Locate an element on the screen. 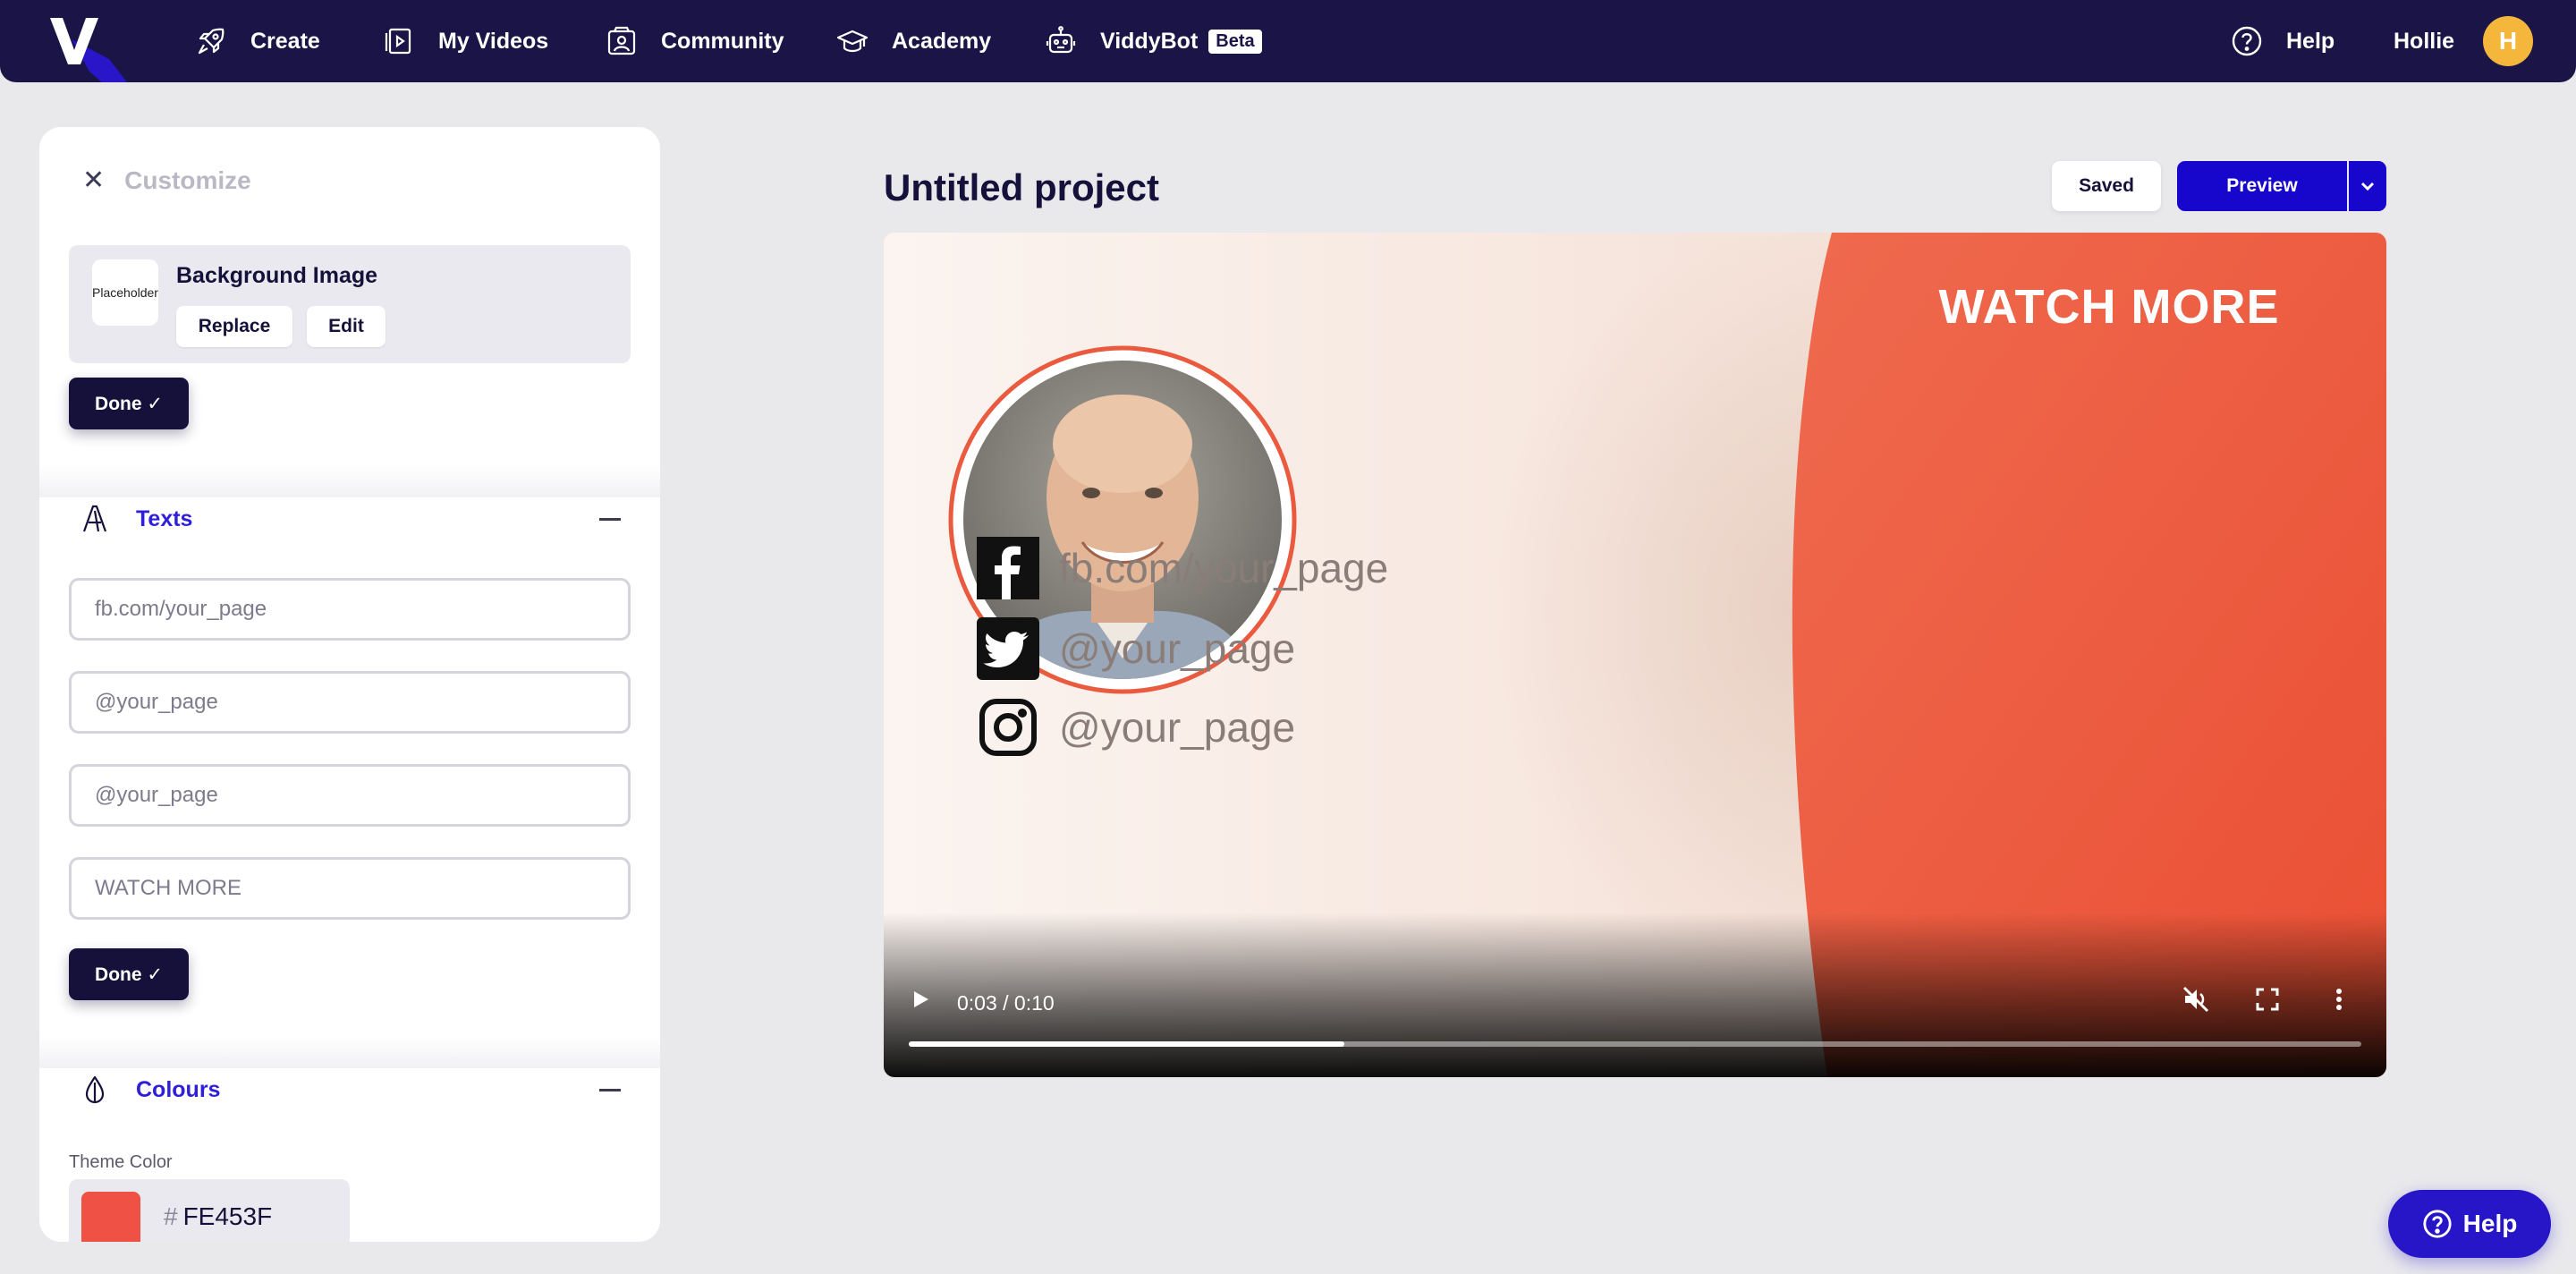  social-facebook: fb.com/your_page is located at coordinates (1182, 568).